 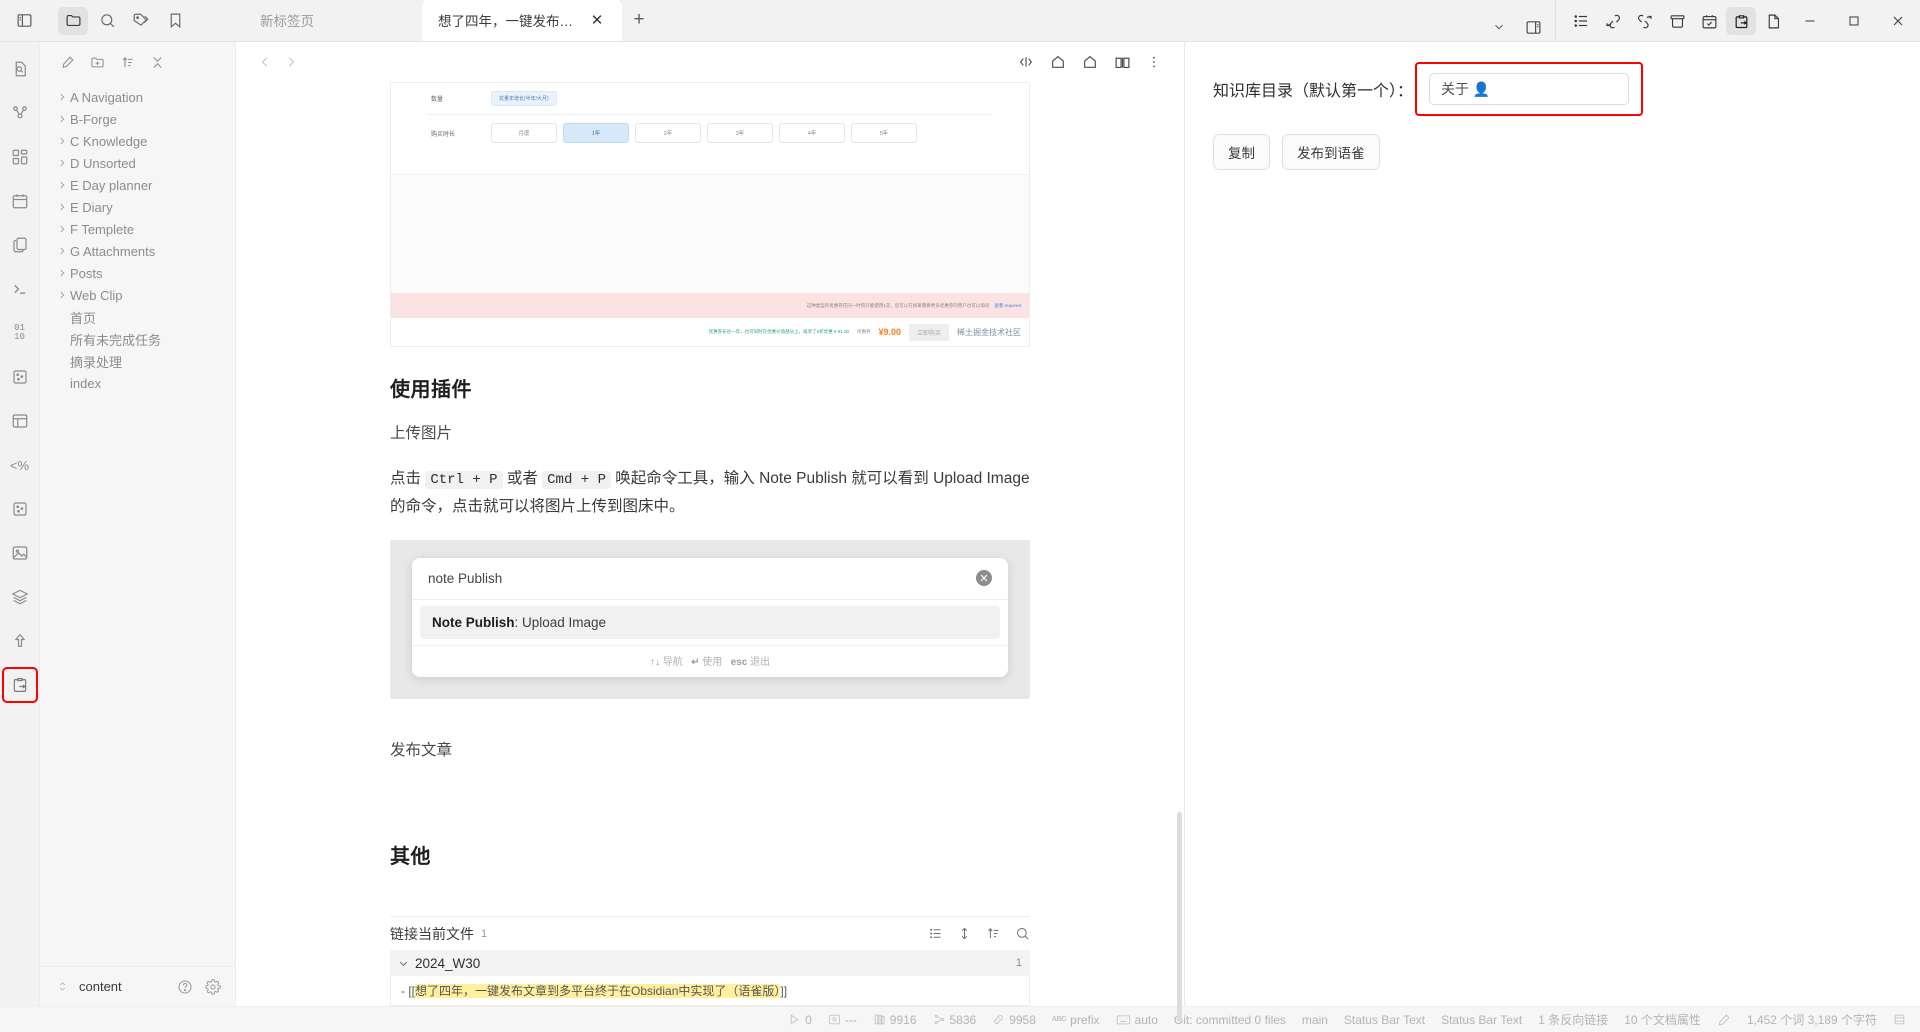 What do you see at coordinates (20, 289) in the screenshot?
I see `terminal-icon` at bounding box center [20, 289].